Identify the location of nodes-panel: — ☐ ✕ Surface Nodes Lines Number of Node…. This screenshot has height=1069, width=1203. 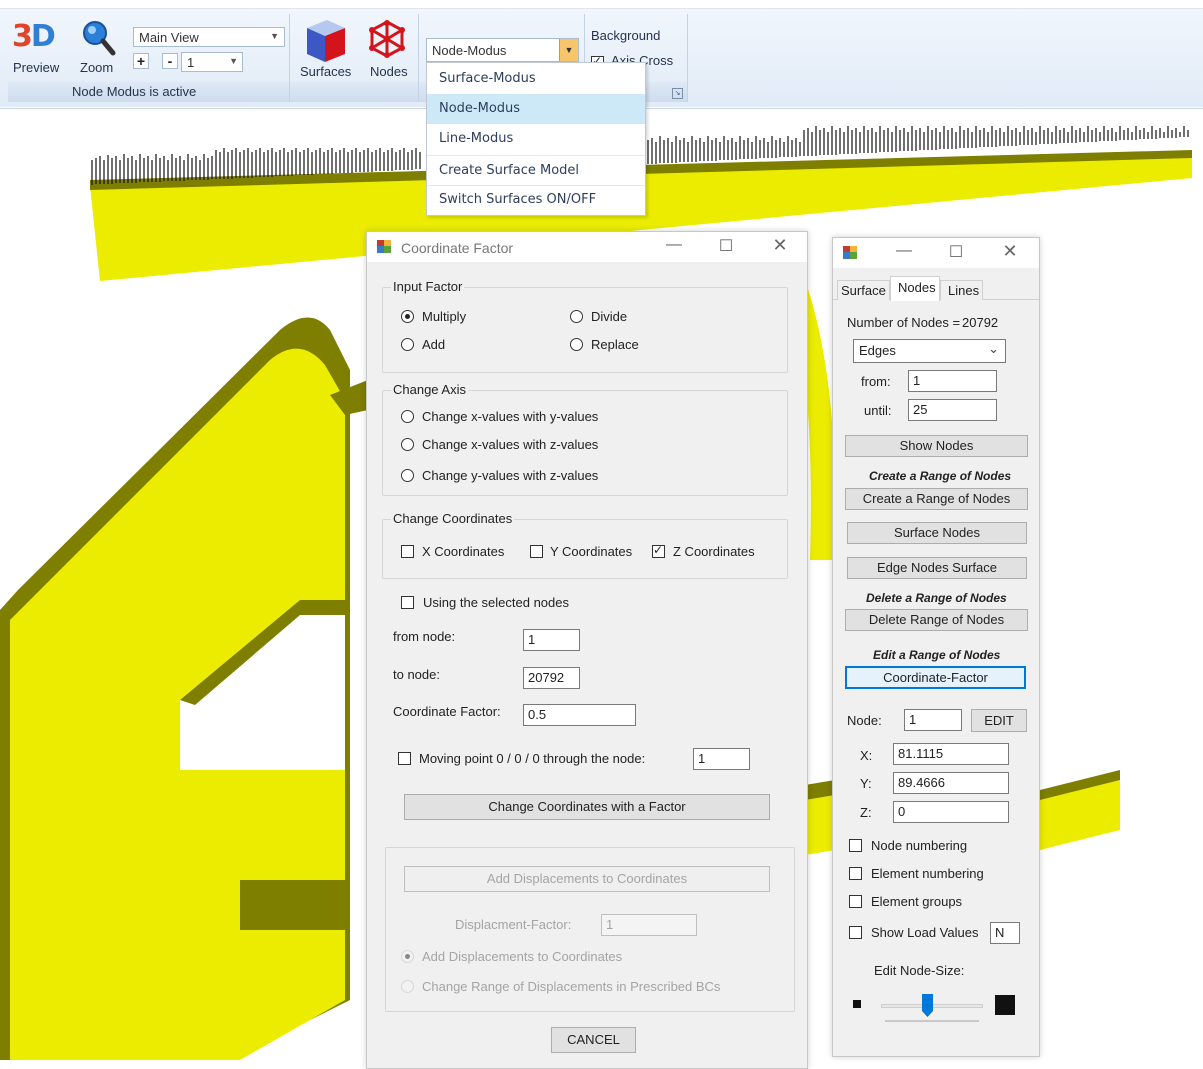
(936, 647).